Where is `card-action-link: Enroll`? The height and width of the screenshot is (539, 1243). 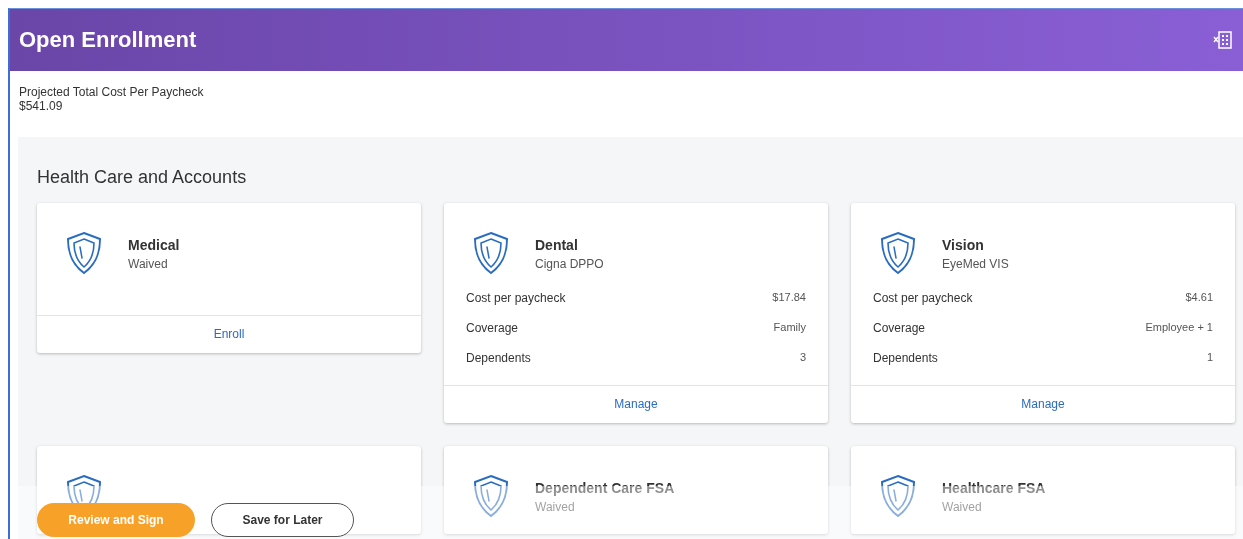 card-action-link: Enroll is located at coordinates (229, 334).